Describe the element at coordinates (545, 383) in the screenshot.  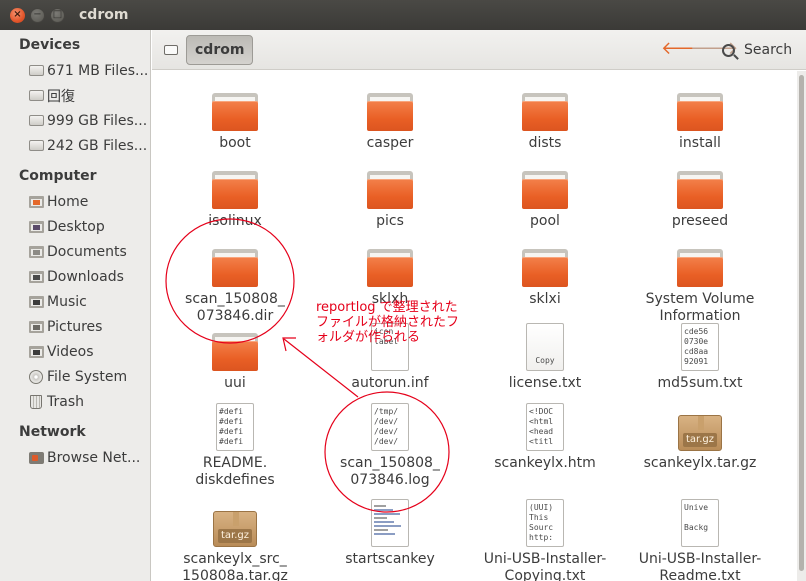
I see `file-name: license.txt` at that location.